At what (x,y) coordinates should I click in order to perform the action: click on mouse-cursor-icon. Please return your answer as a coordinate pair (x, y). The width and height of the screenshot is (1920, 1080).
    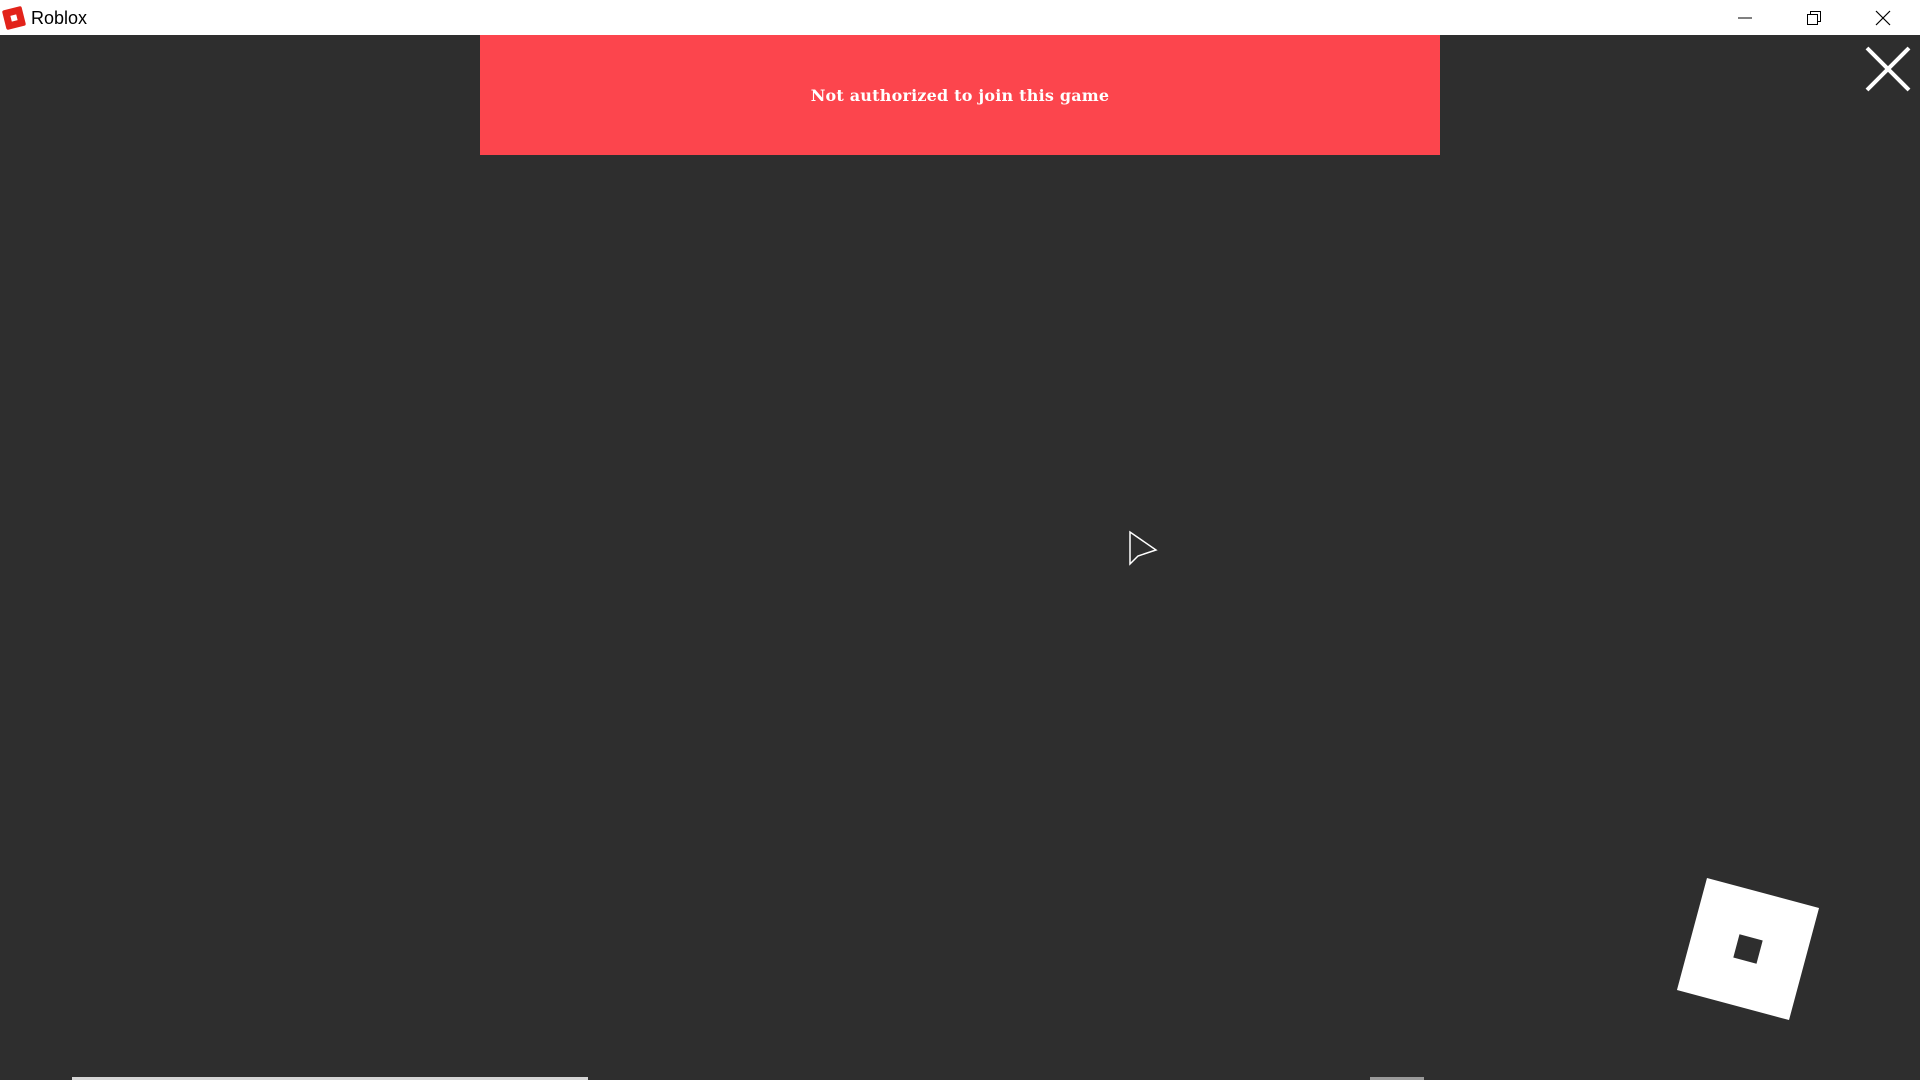
    Looking at the image, I should click on (1143, 550).